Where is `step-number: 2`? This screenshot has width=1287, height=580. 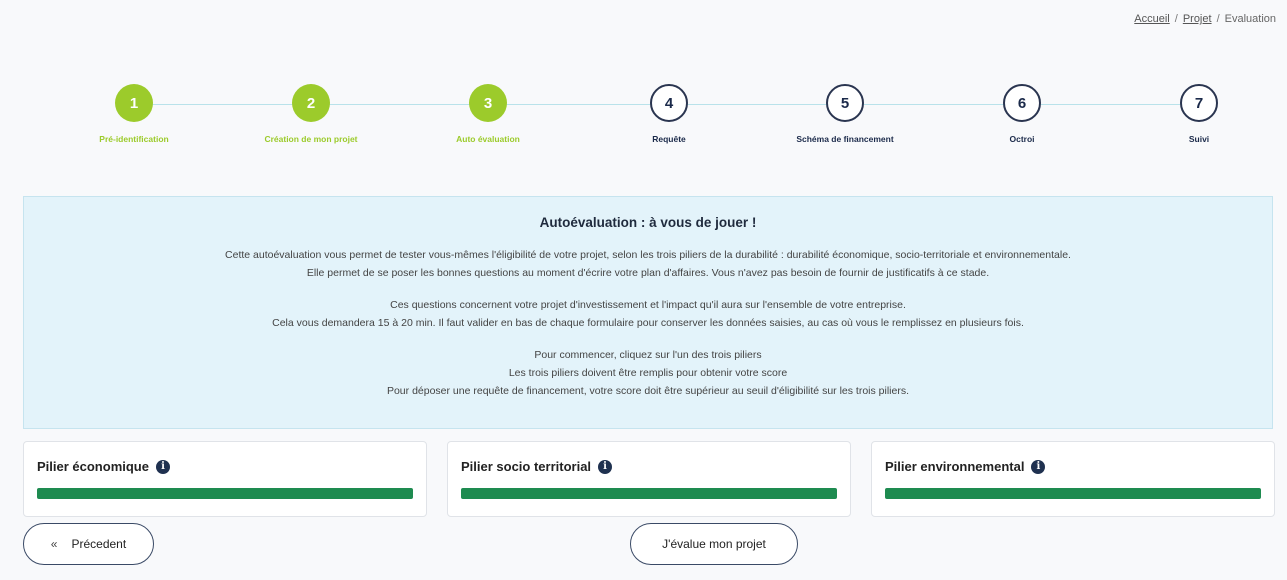 step-number: 2 is located at coordinates (311, 103).